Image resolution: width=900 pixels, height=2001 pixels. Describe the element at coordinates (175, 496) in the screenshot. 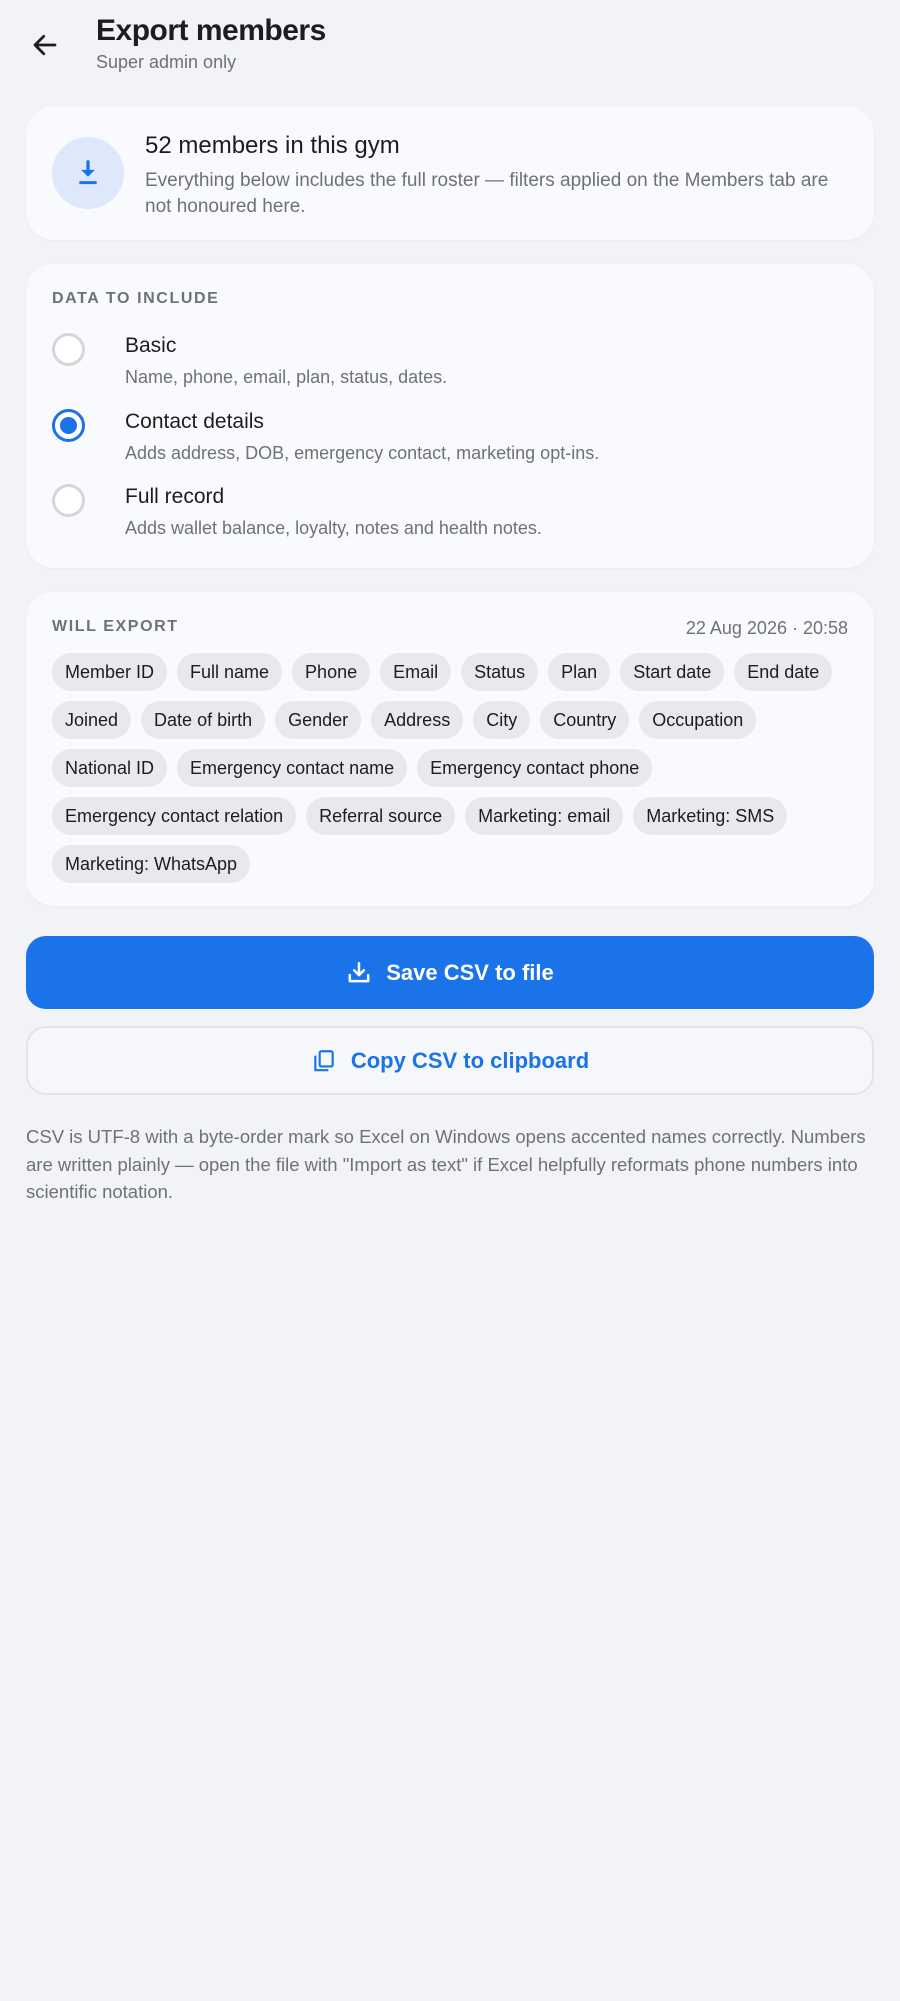

I see `option-title: Full record` at that location.